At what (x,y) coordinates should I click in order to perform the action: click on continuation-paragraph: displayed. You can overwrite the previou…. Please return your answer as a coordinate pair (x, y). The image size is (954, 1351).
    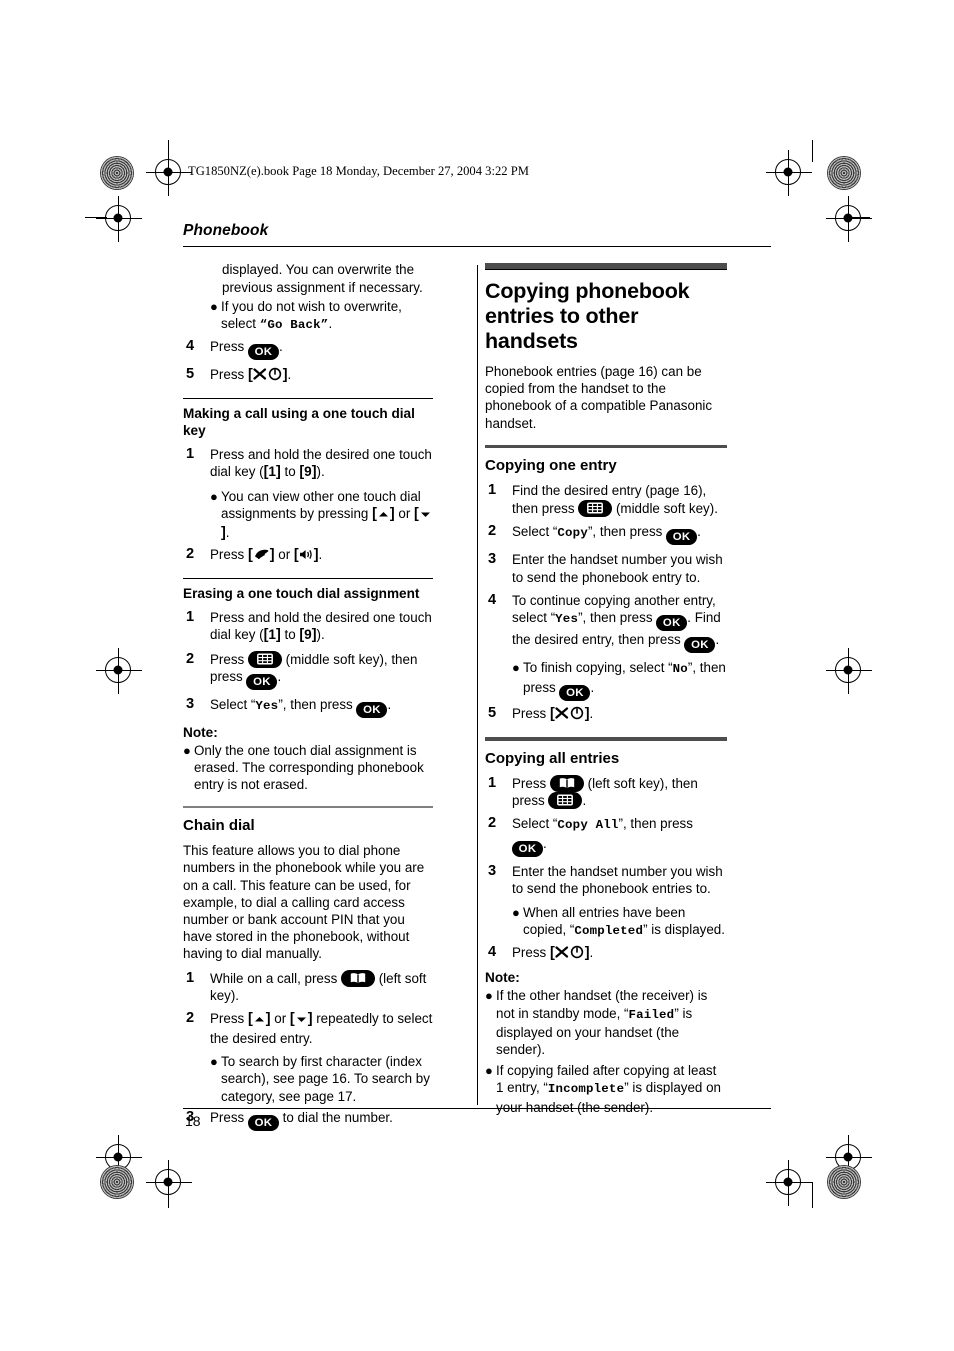
    Looking at the image, I should click on (322, 278).